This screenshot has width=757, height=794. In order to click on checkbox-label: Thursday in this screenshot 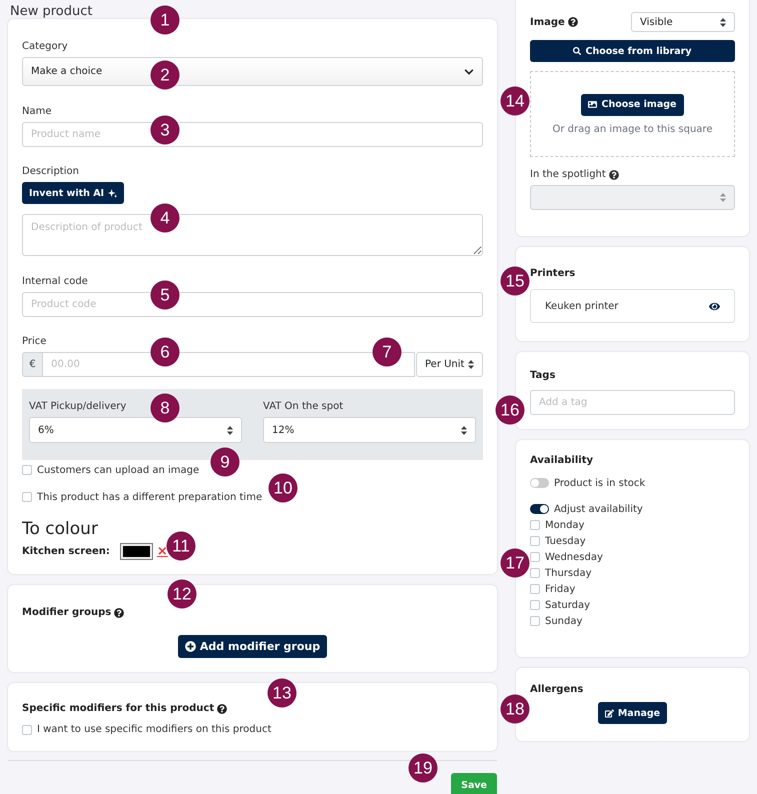, I will do `click(568, 573)`.